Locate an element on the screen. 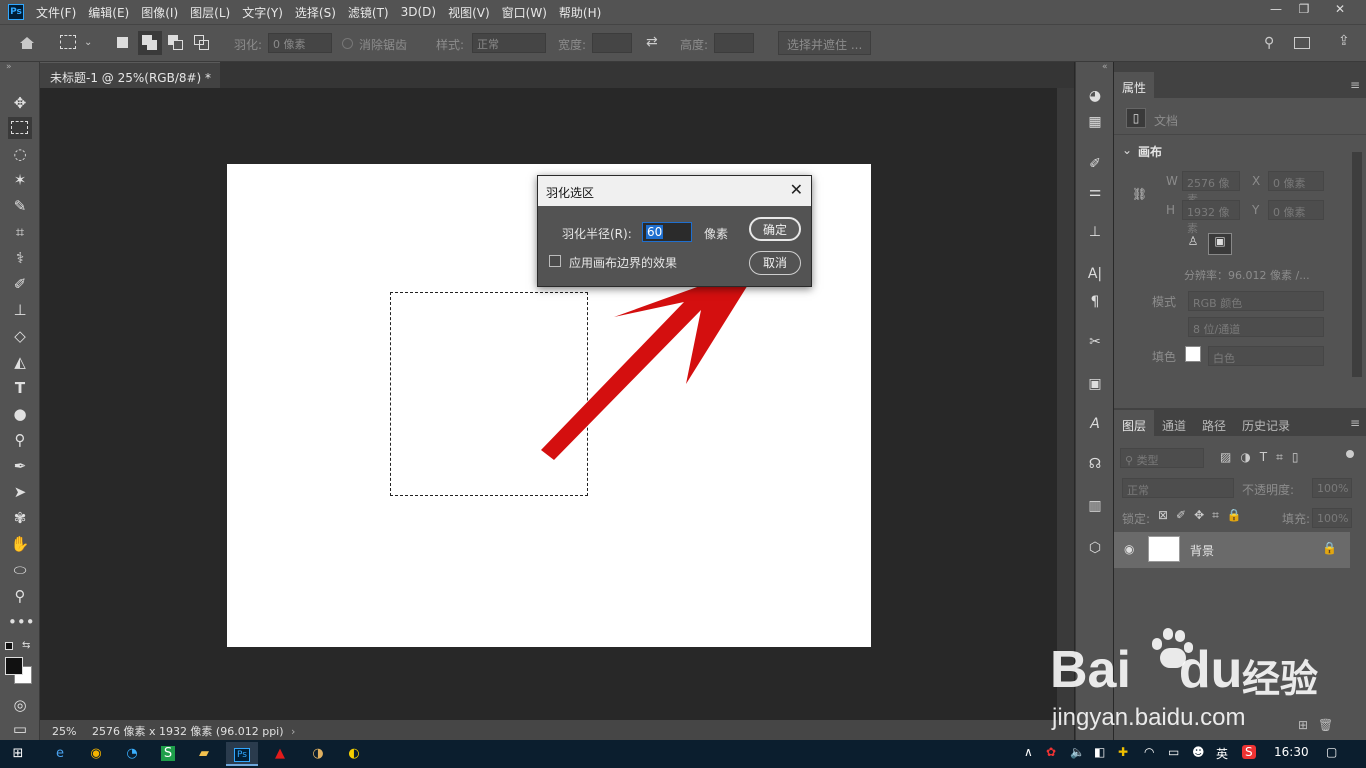 Image resolution: width=1366 pixels, height=768 pixels. restore-icon: ❐ is located at coordinates (1304, 11).